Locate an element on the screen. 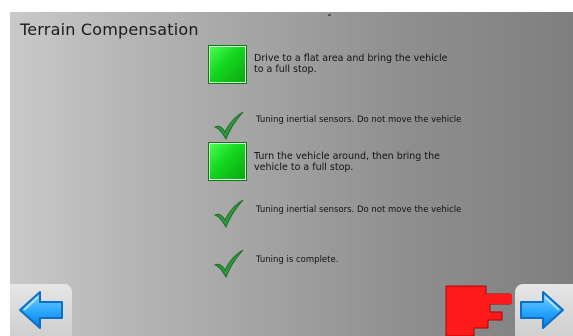  next-button is located at coordinates (544, 310).